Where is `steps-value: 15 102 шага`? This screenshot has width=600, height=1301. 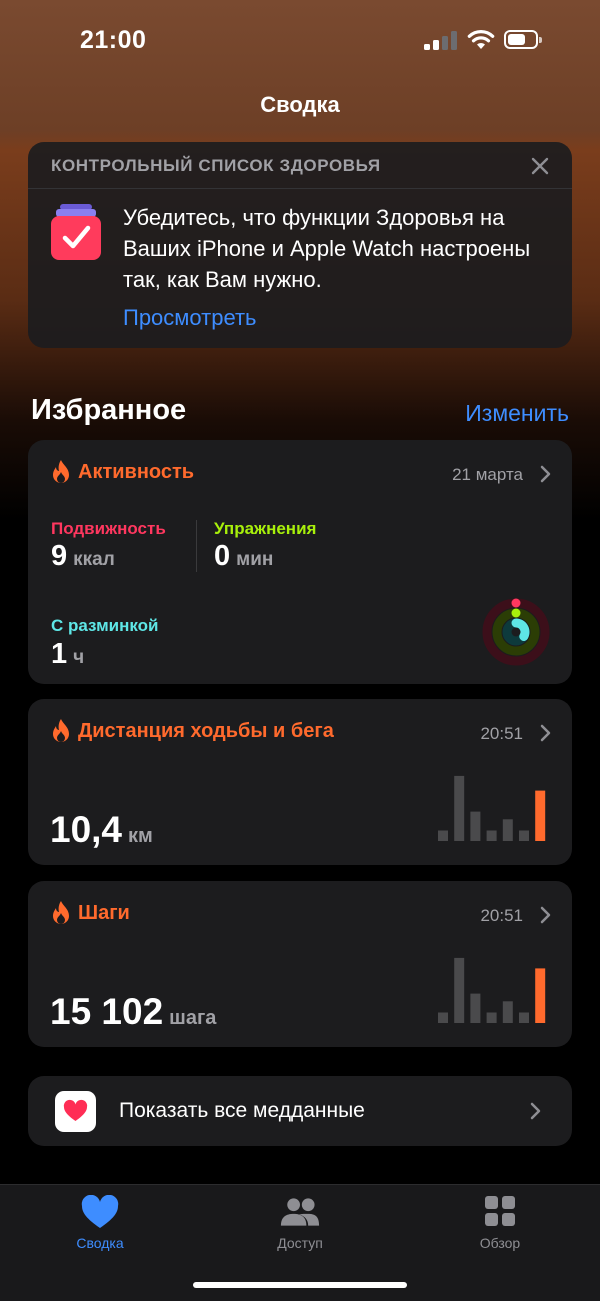 steps-value: 15 102 шага is located at coordinates (133, 1011).